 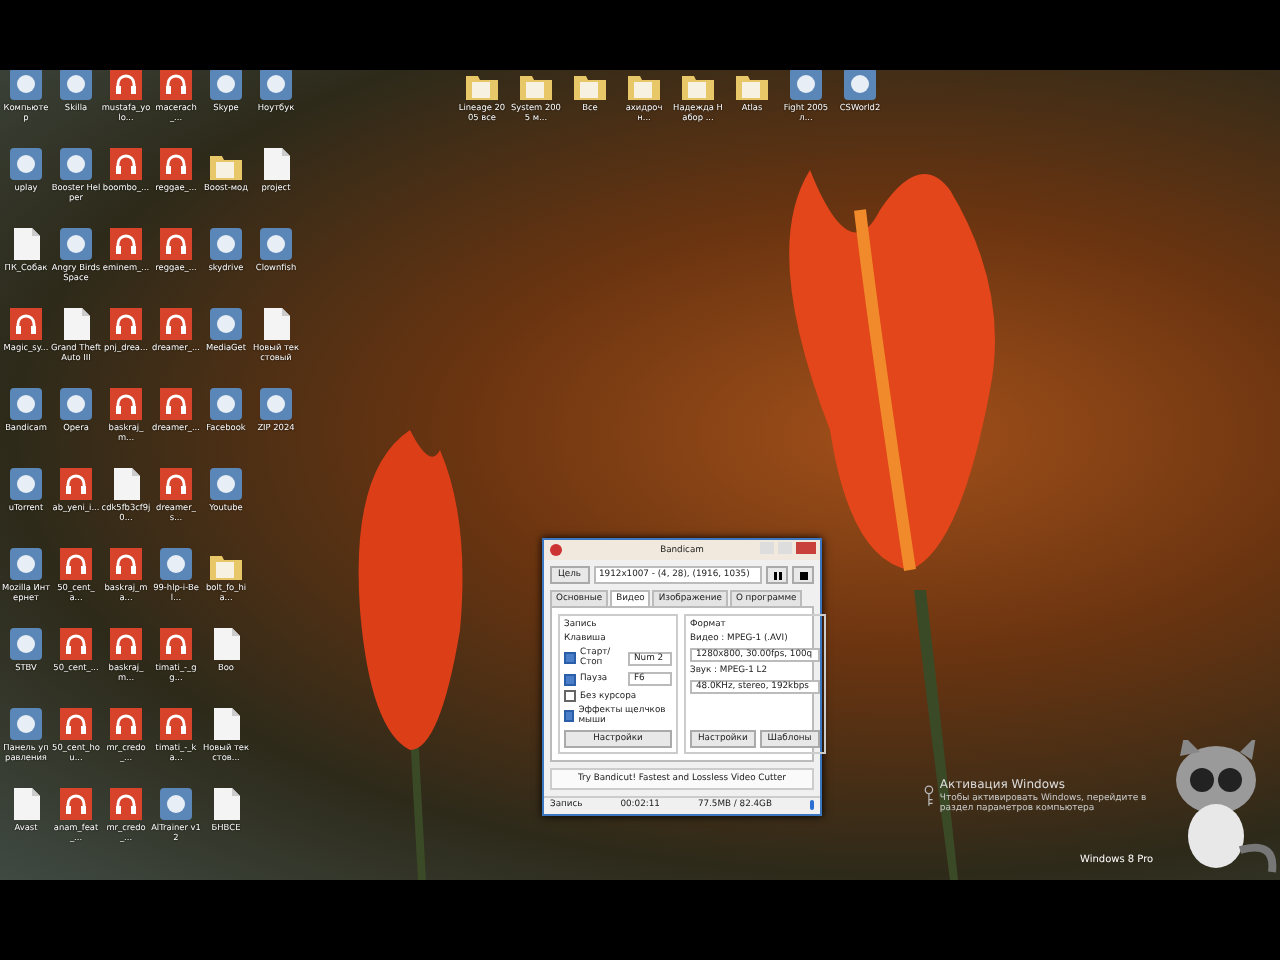 I want to click on app-logo-icon, so click(x=556, y=550).